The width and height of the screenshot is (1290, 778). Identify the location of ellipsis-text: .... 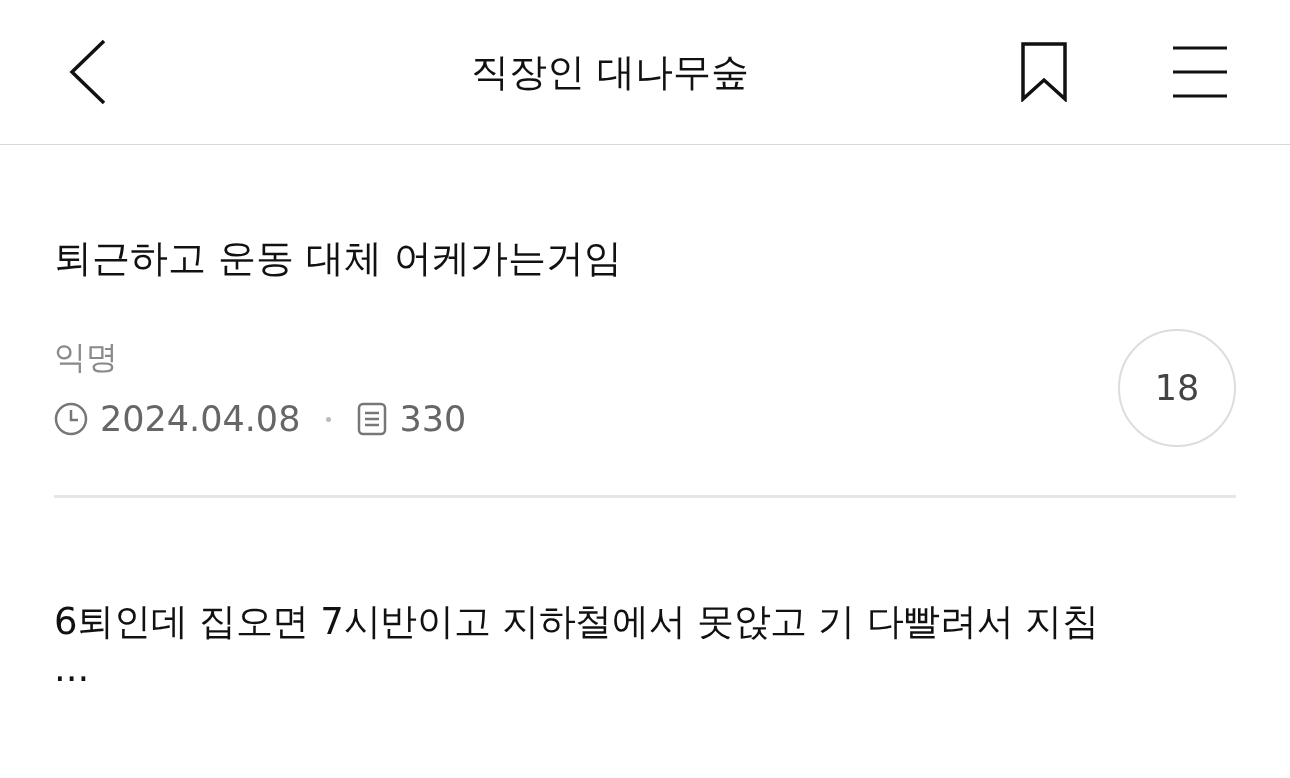
(72, 669).